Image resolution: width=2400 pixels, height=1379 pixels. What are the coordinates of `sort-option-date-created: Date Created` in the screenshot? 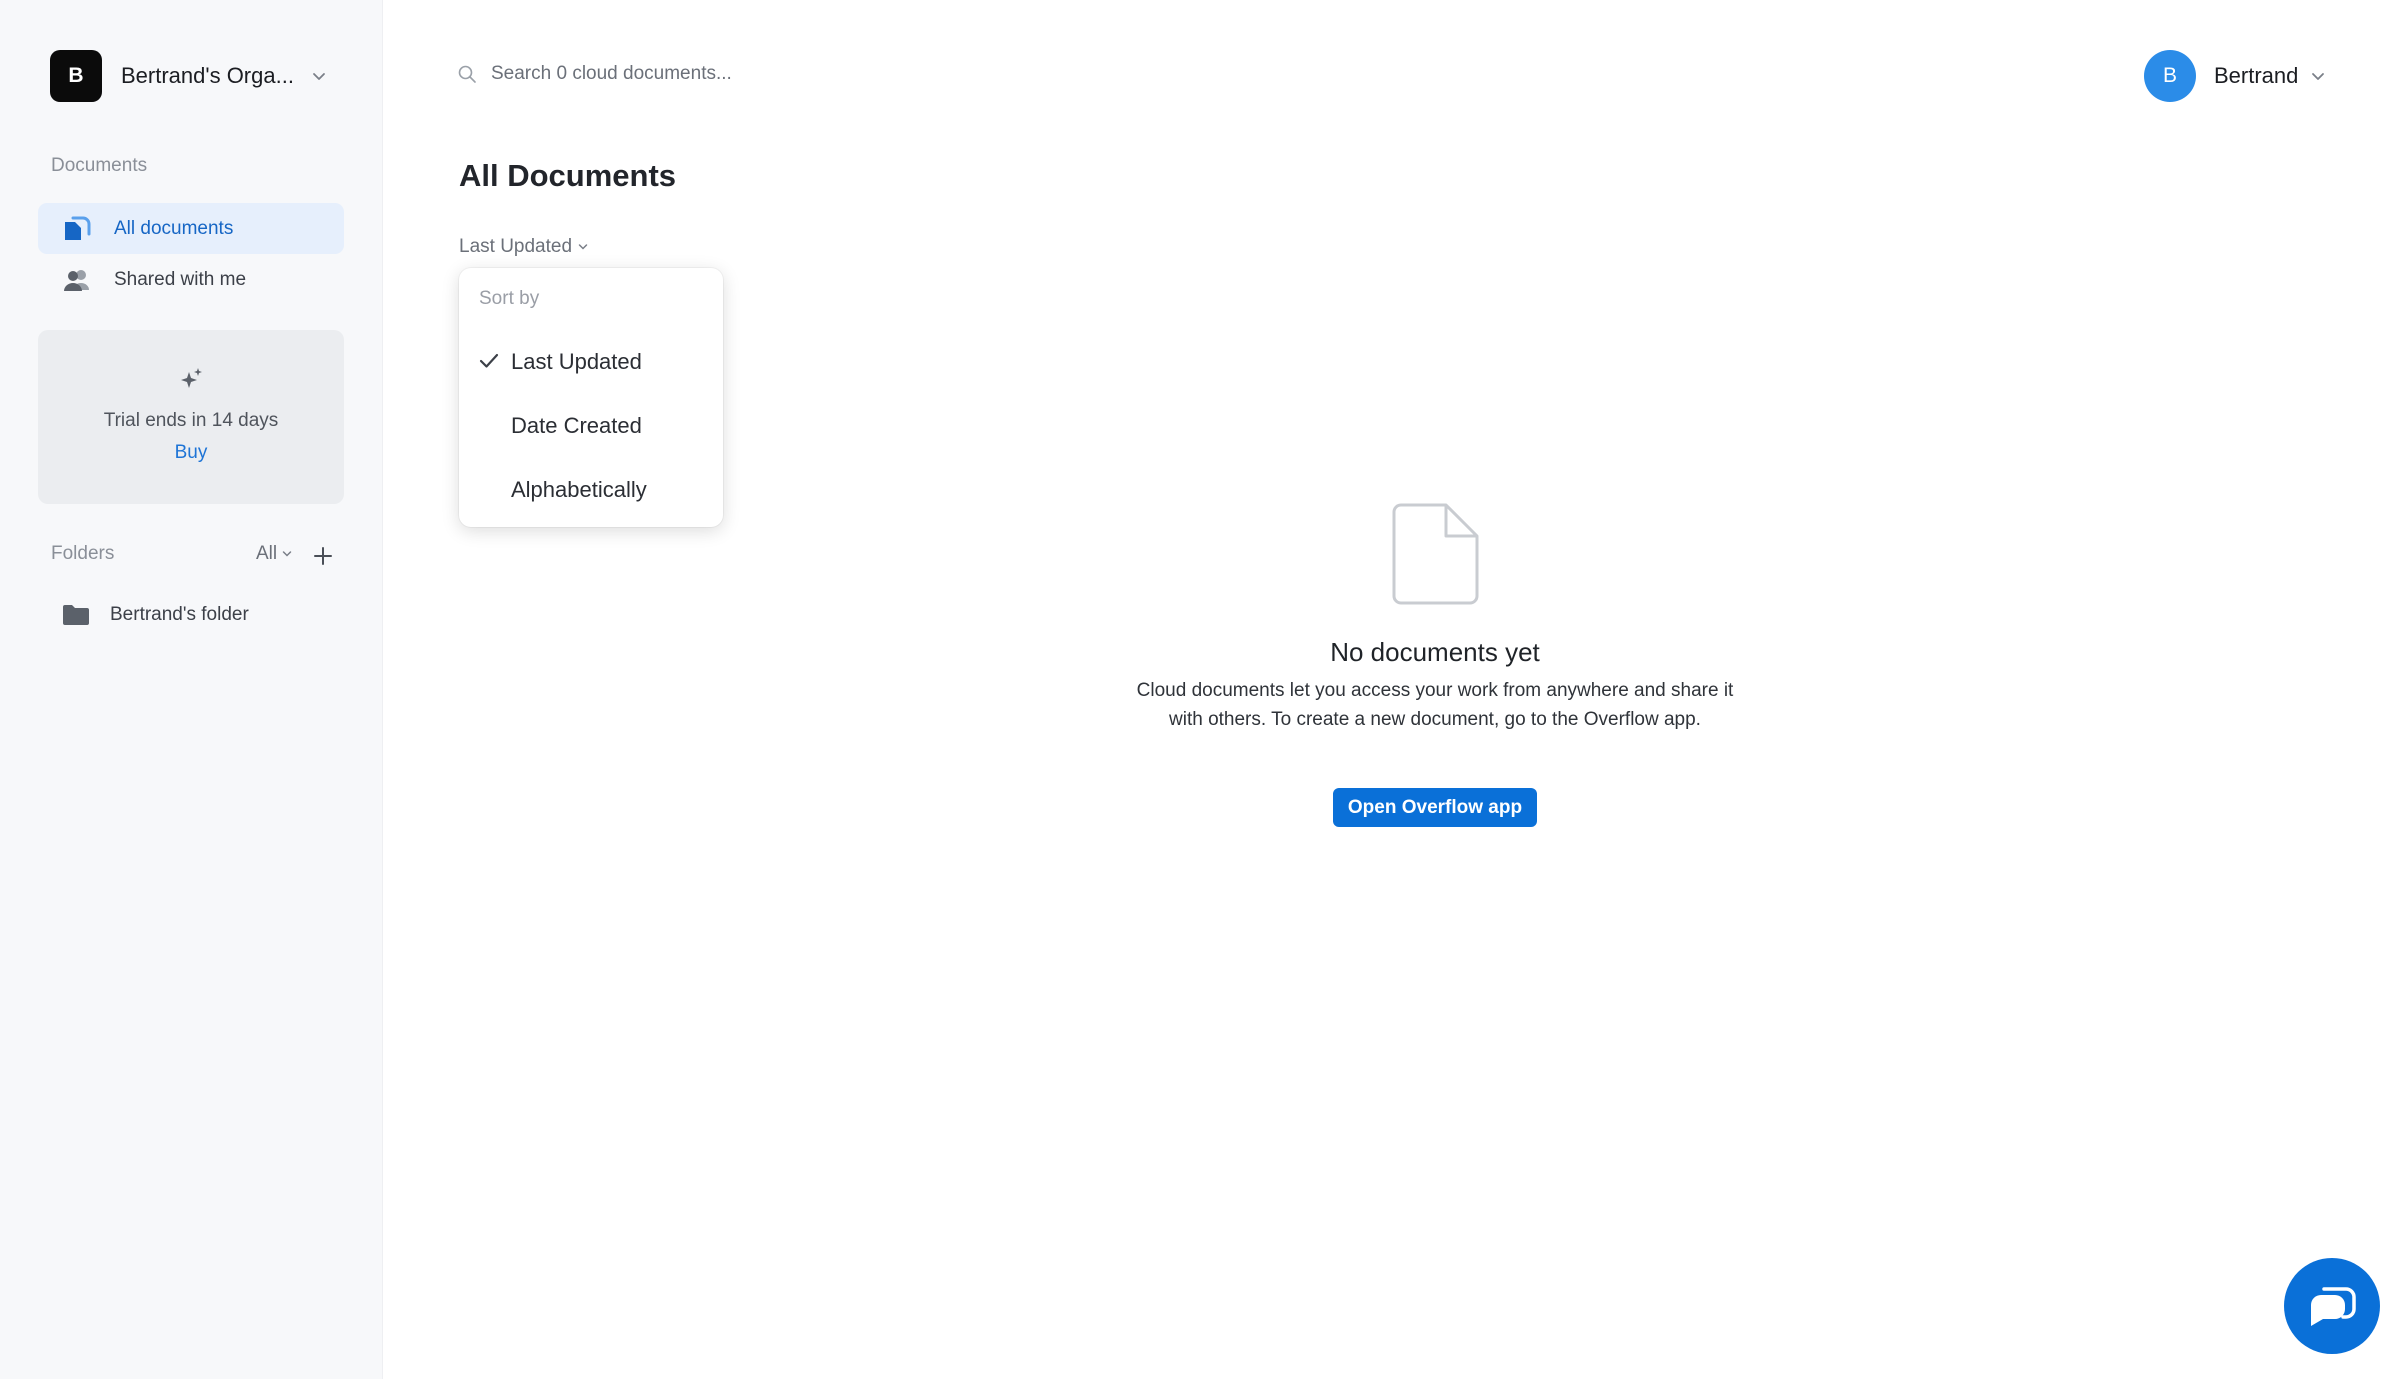 It's located at (591, 426).